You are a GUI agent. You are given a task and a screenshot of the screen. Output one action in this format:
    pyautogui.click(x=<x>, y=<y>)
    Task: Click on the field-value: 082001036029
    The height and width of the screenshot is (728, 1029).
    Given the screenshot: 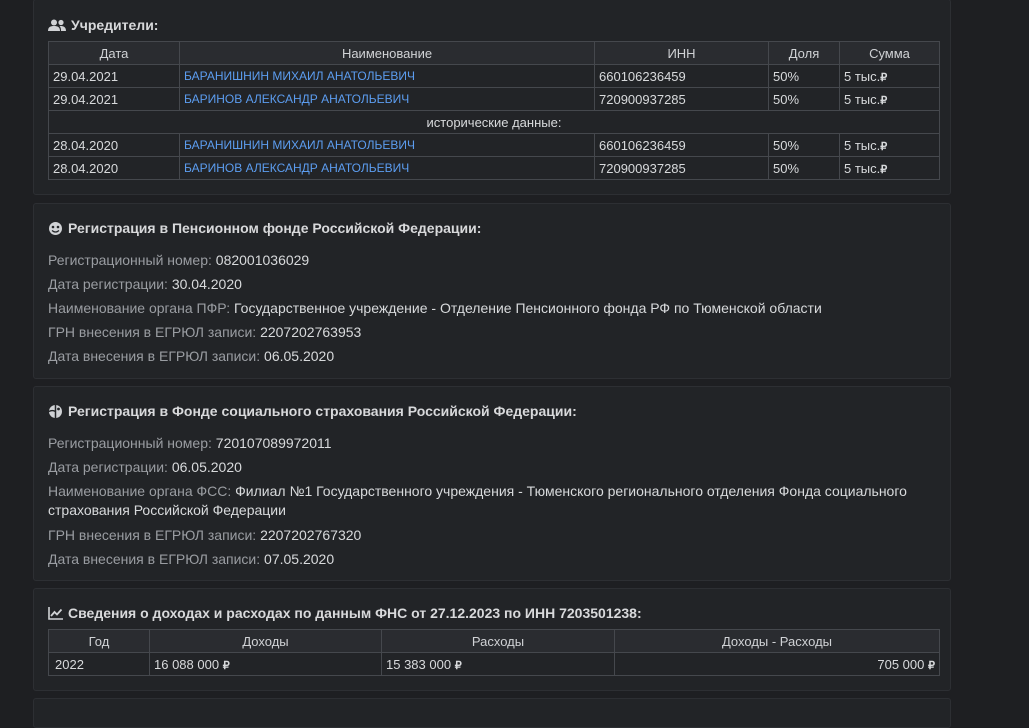 What is the action you would take?
    pyautogui.click(x=262, y=260)
    